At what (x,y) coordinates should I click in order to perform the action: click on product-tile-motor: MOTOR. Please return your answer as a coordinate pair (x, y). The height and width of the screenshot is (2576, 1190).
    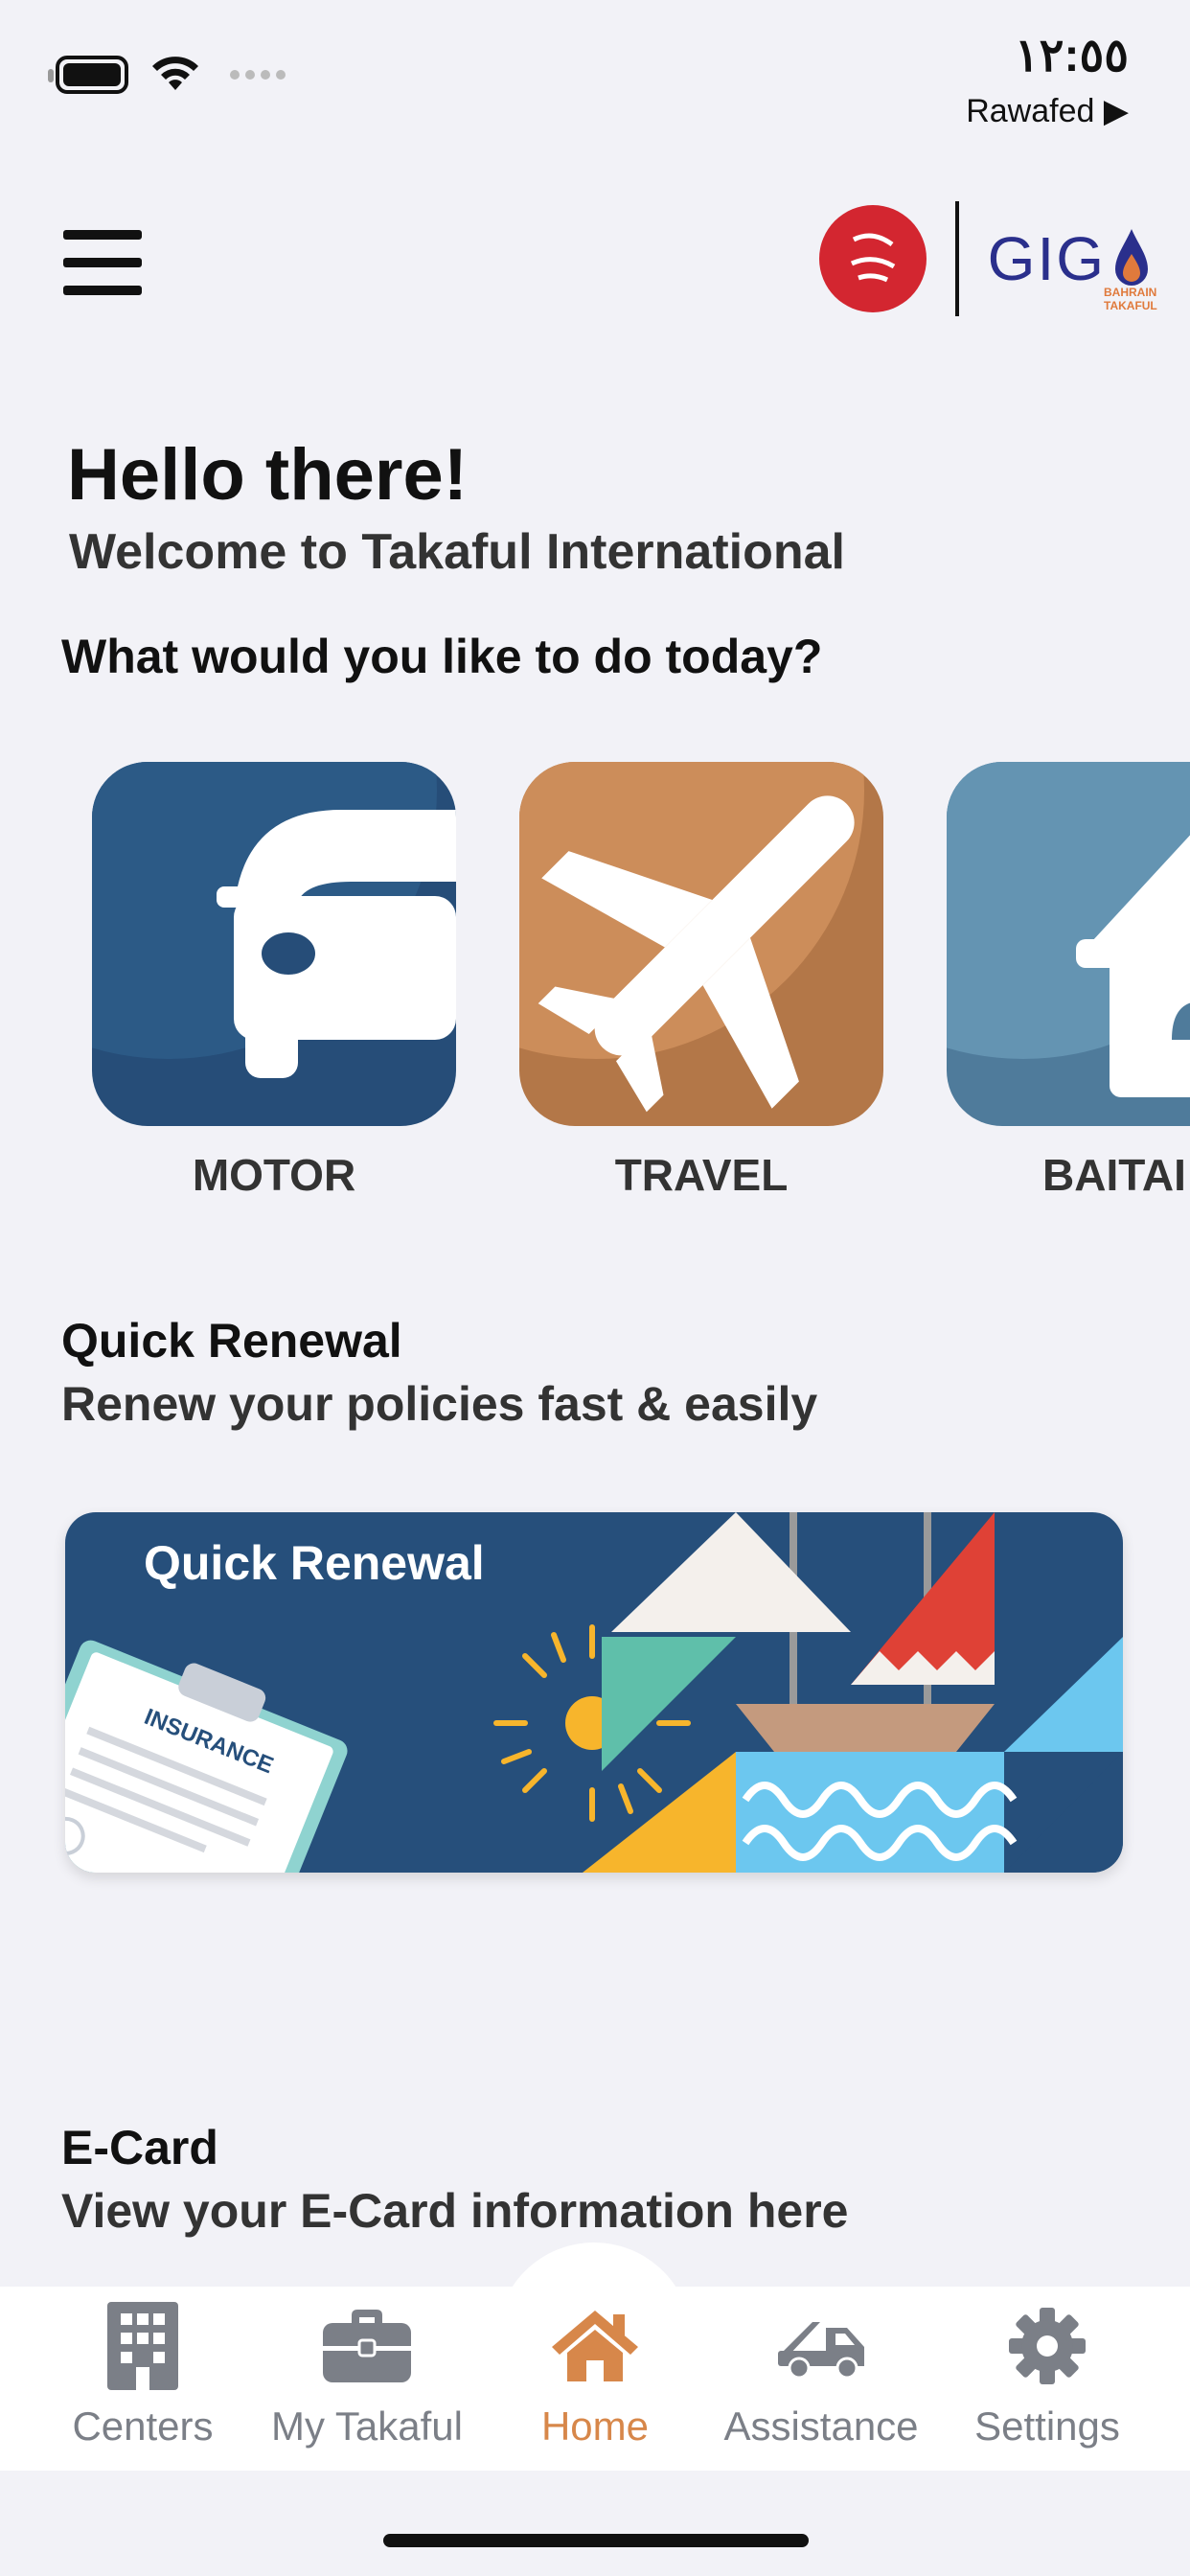
    Looking at the image, I should click on (274, 981).